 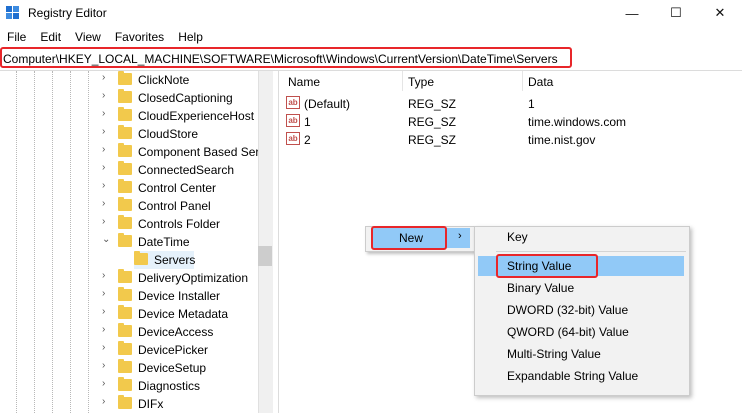 I want to click on column-data: Data, so click(x=540, y=82).